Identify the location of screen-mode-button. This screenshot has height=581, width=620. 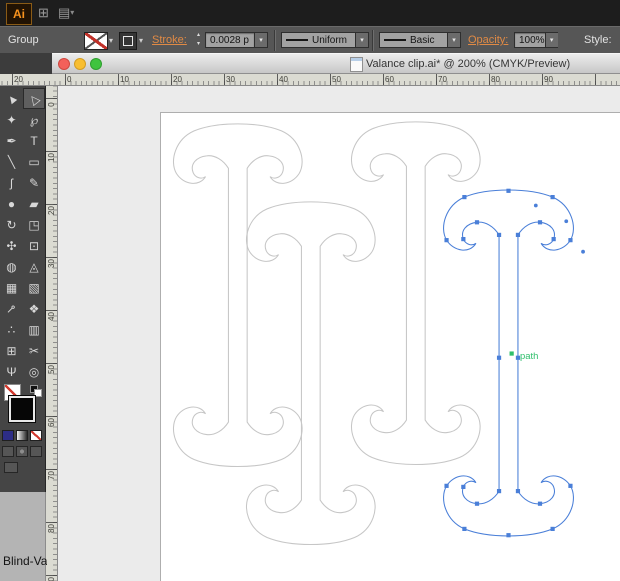
(11, 467).